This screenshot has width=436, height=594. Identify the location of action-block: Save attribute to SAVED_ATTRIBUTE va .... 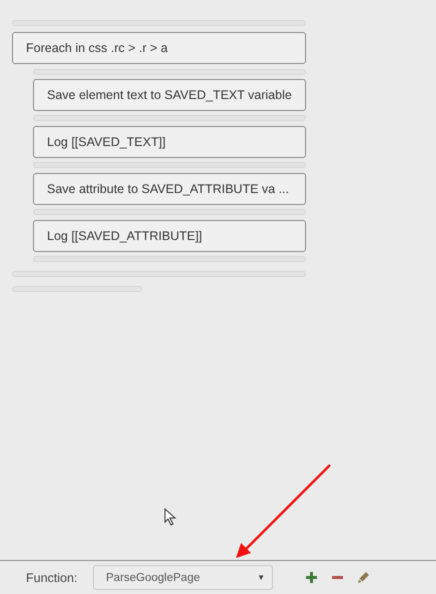
(169, 189).